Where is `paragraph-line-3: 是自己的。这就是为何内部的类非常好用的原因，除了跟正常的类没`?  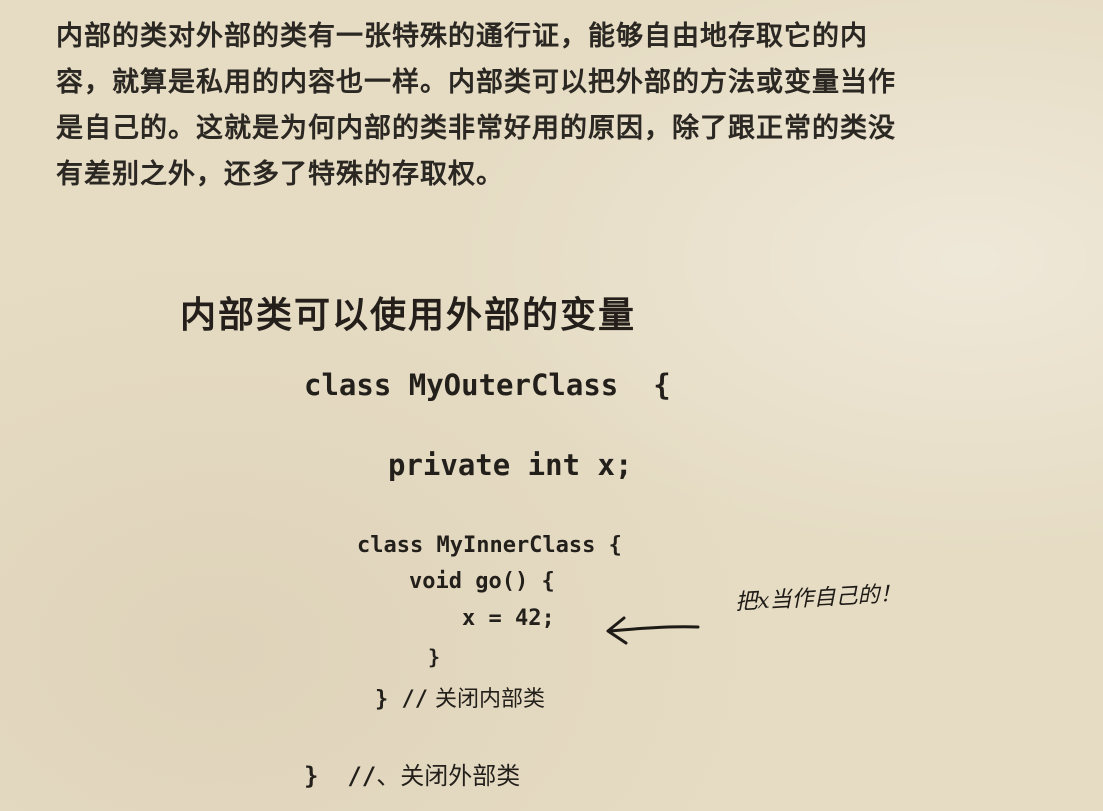 paragraph-line-3: 是自己的。这就是为何内部的类非常好用的原因，除了跟正常的类没 is located at coordinates (476, 128).